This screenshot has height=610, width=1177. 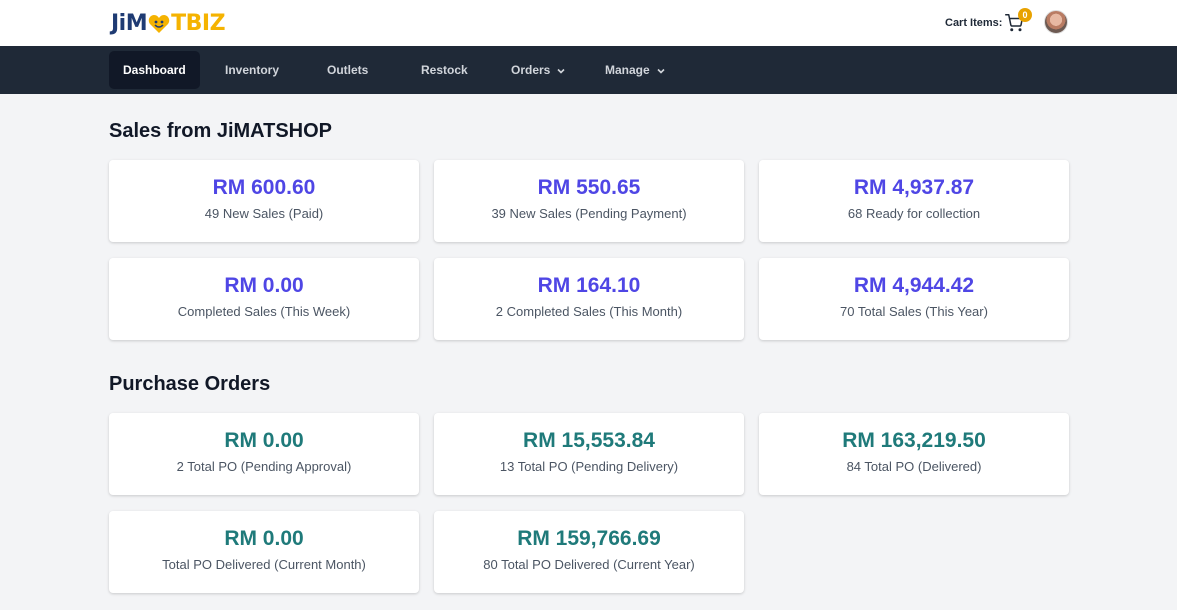 I want to click on sales-card: RM 0.00 Completed Sales (This Week), so click(x=264, y=299).